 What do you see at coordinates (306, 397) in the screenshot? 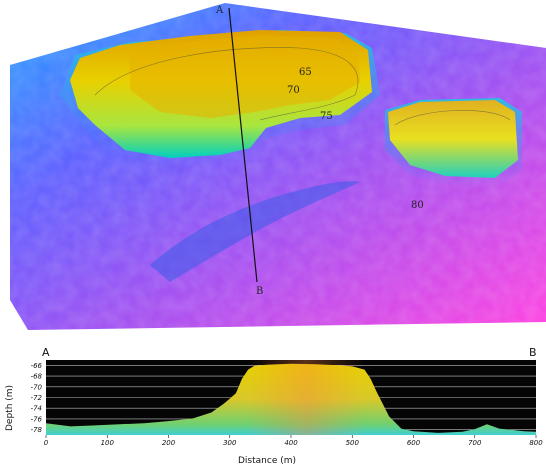
I see `plateau-highlight` at bounding box center [306, 397].